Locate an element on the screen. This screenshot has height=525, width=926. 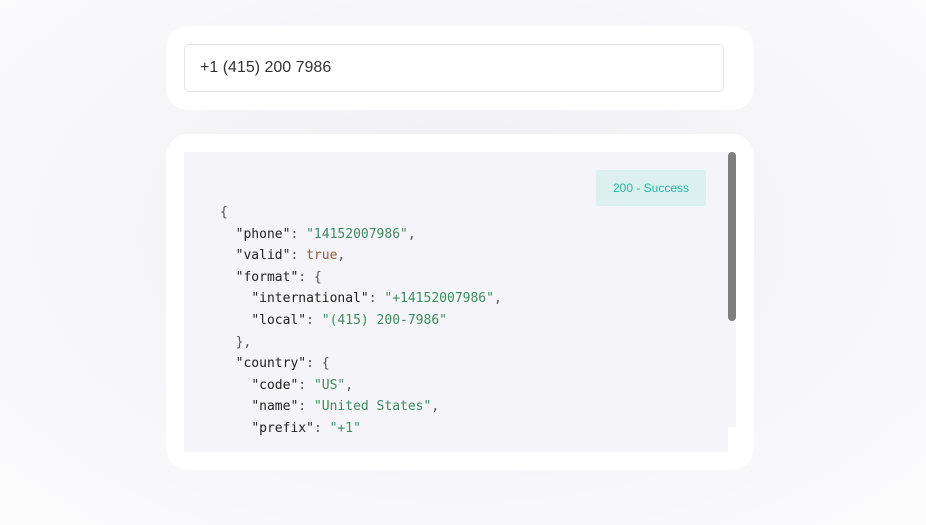
phone-input-card is located at coordinates (460, 68).